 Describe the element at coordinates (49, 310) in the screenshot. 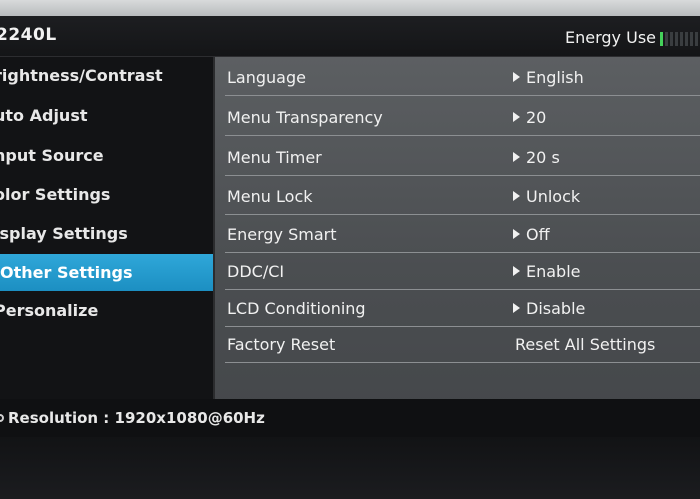

I see `menu-item-label: Personalize` at that location.